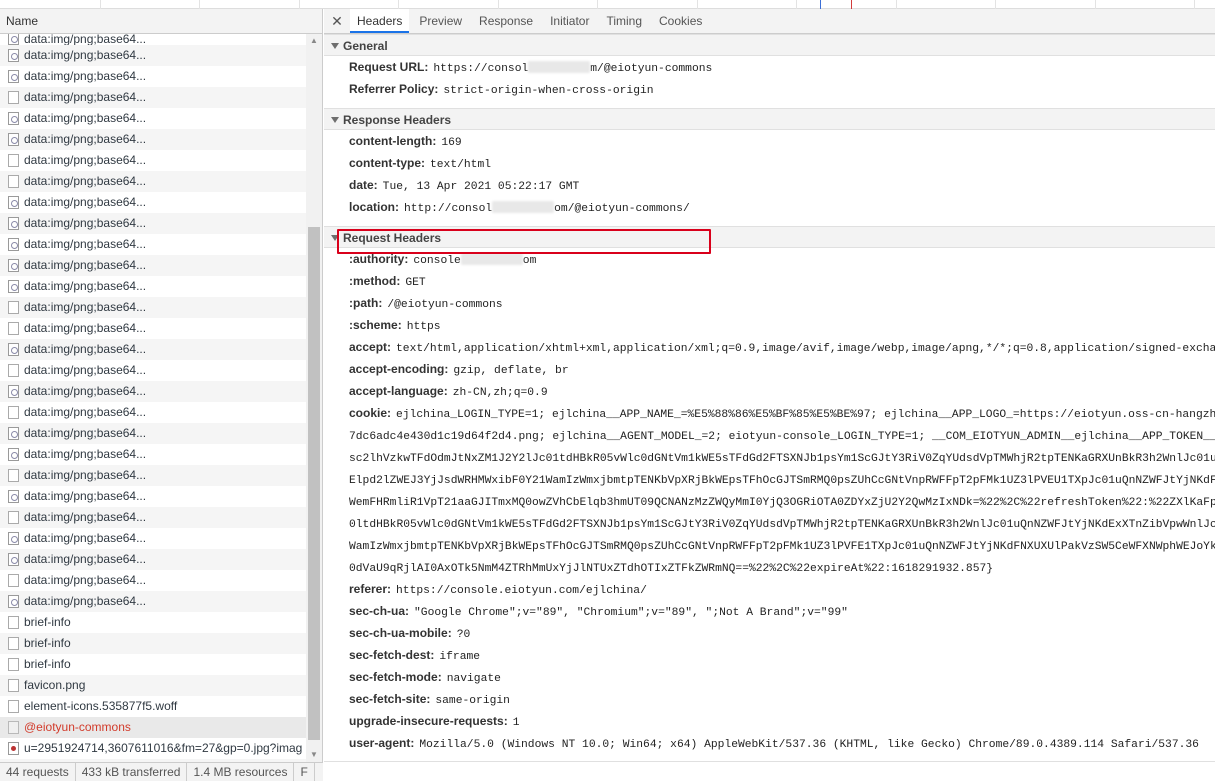 Image resolution: width=1215 pixels, height=781 pixels. I want to click on request-headers-section-header: Request Headers, so click(769, 237).